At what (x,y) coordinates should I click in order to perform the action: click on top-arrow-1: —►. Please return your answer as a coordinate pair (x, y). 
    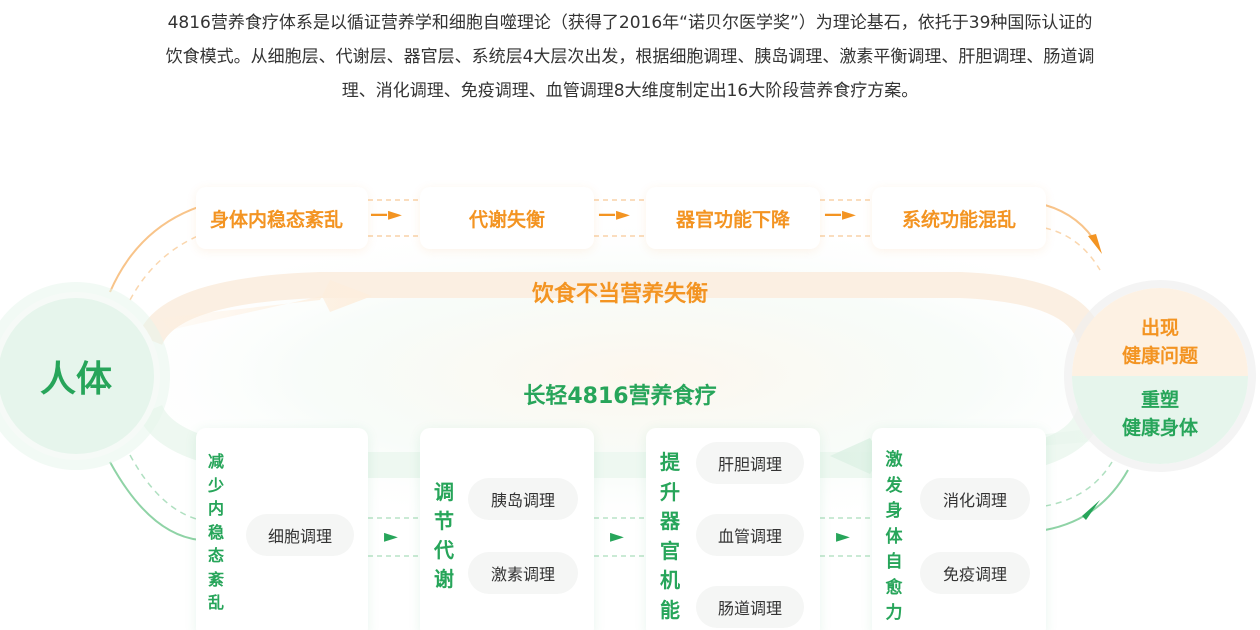
    Looking at the image, I should click on (386, 214).